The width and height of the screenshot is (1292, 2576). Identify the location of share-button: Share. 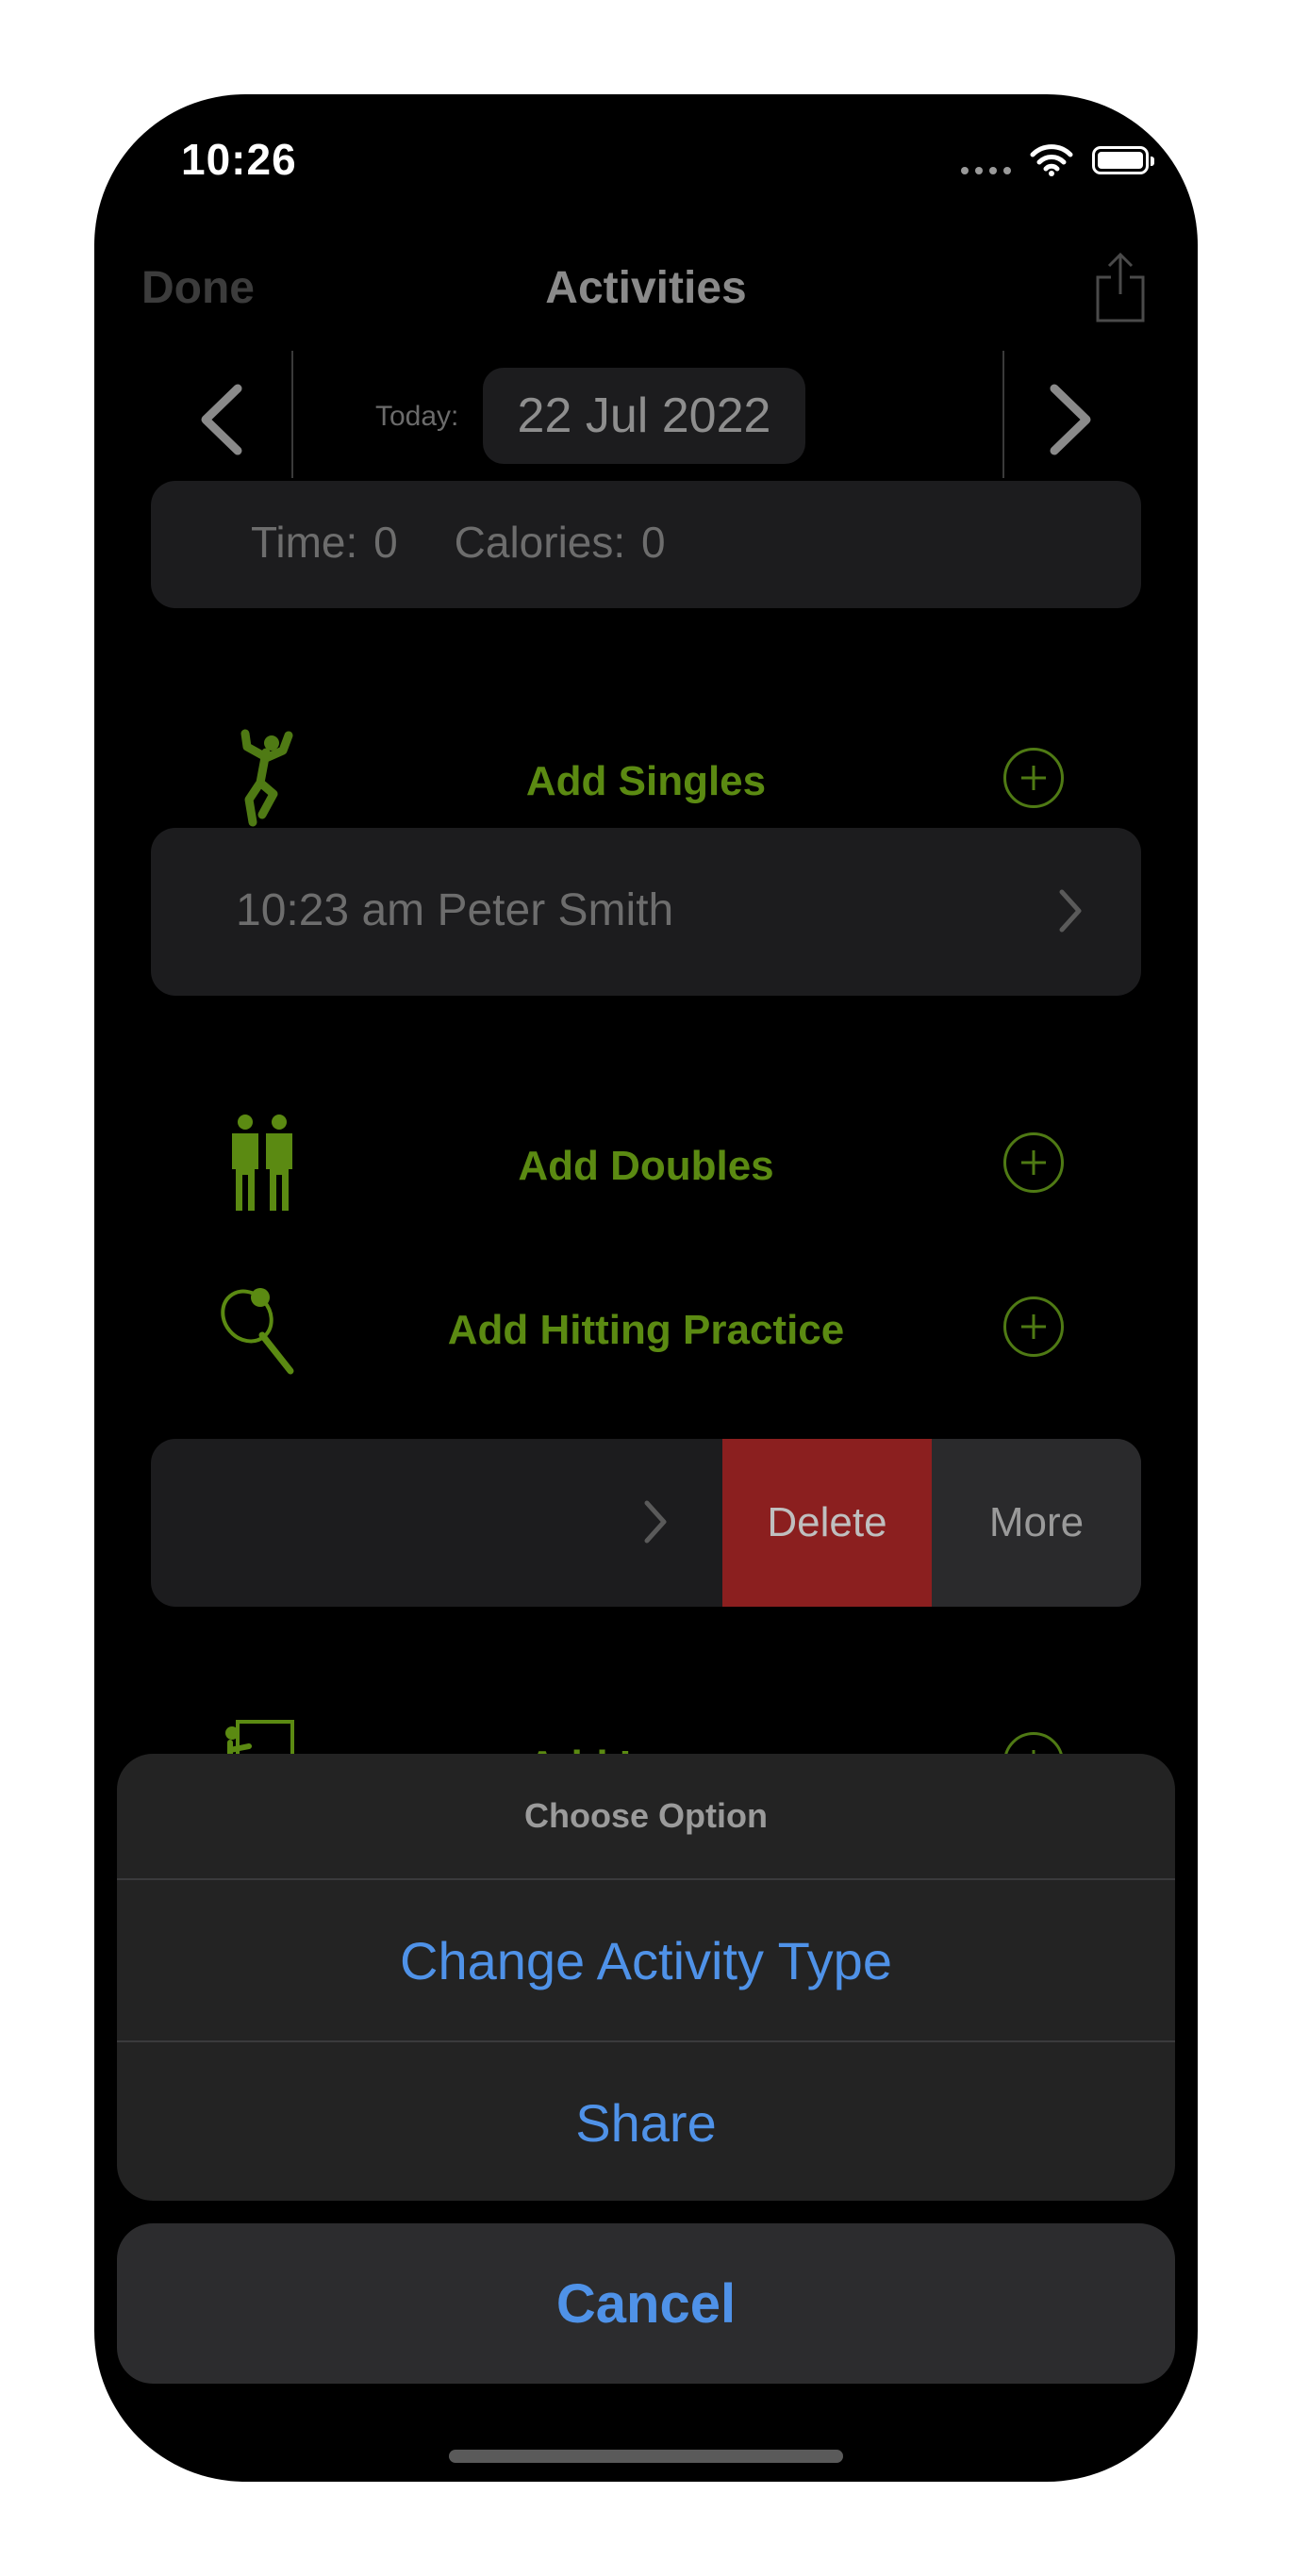
(646, 2121).